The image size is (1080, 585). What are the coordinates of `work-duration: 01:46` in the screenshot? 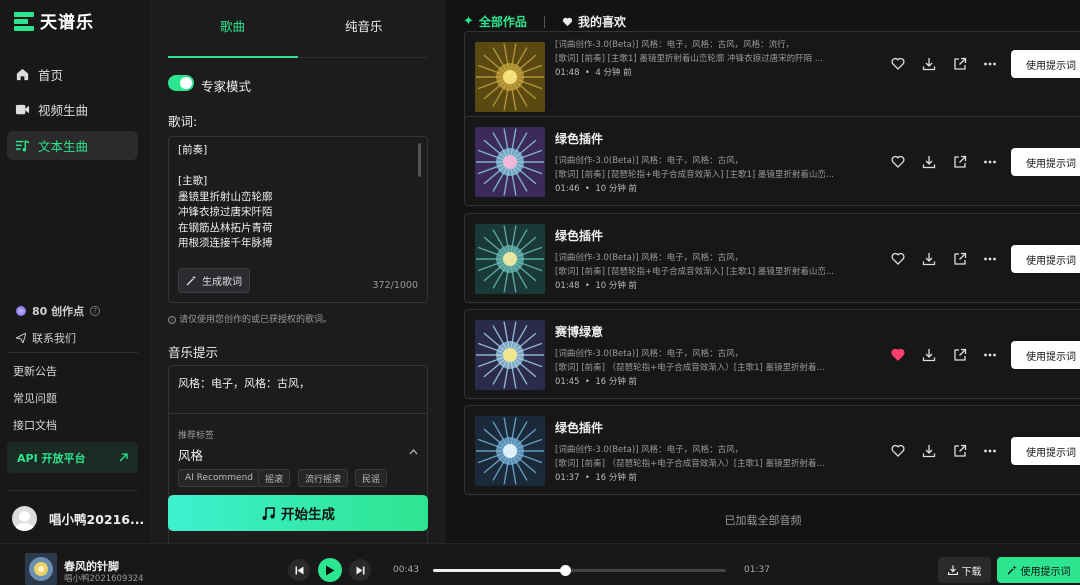 It's located at (567, 189).